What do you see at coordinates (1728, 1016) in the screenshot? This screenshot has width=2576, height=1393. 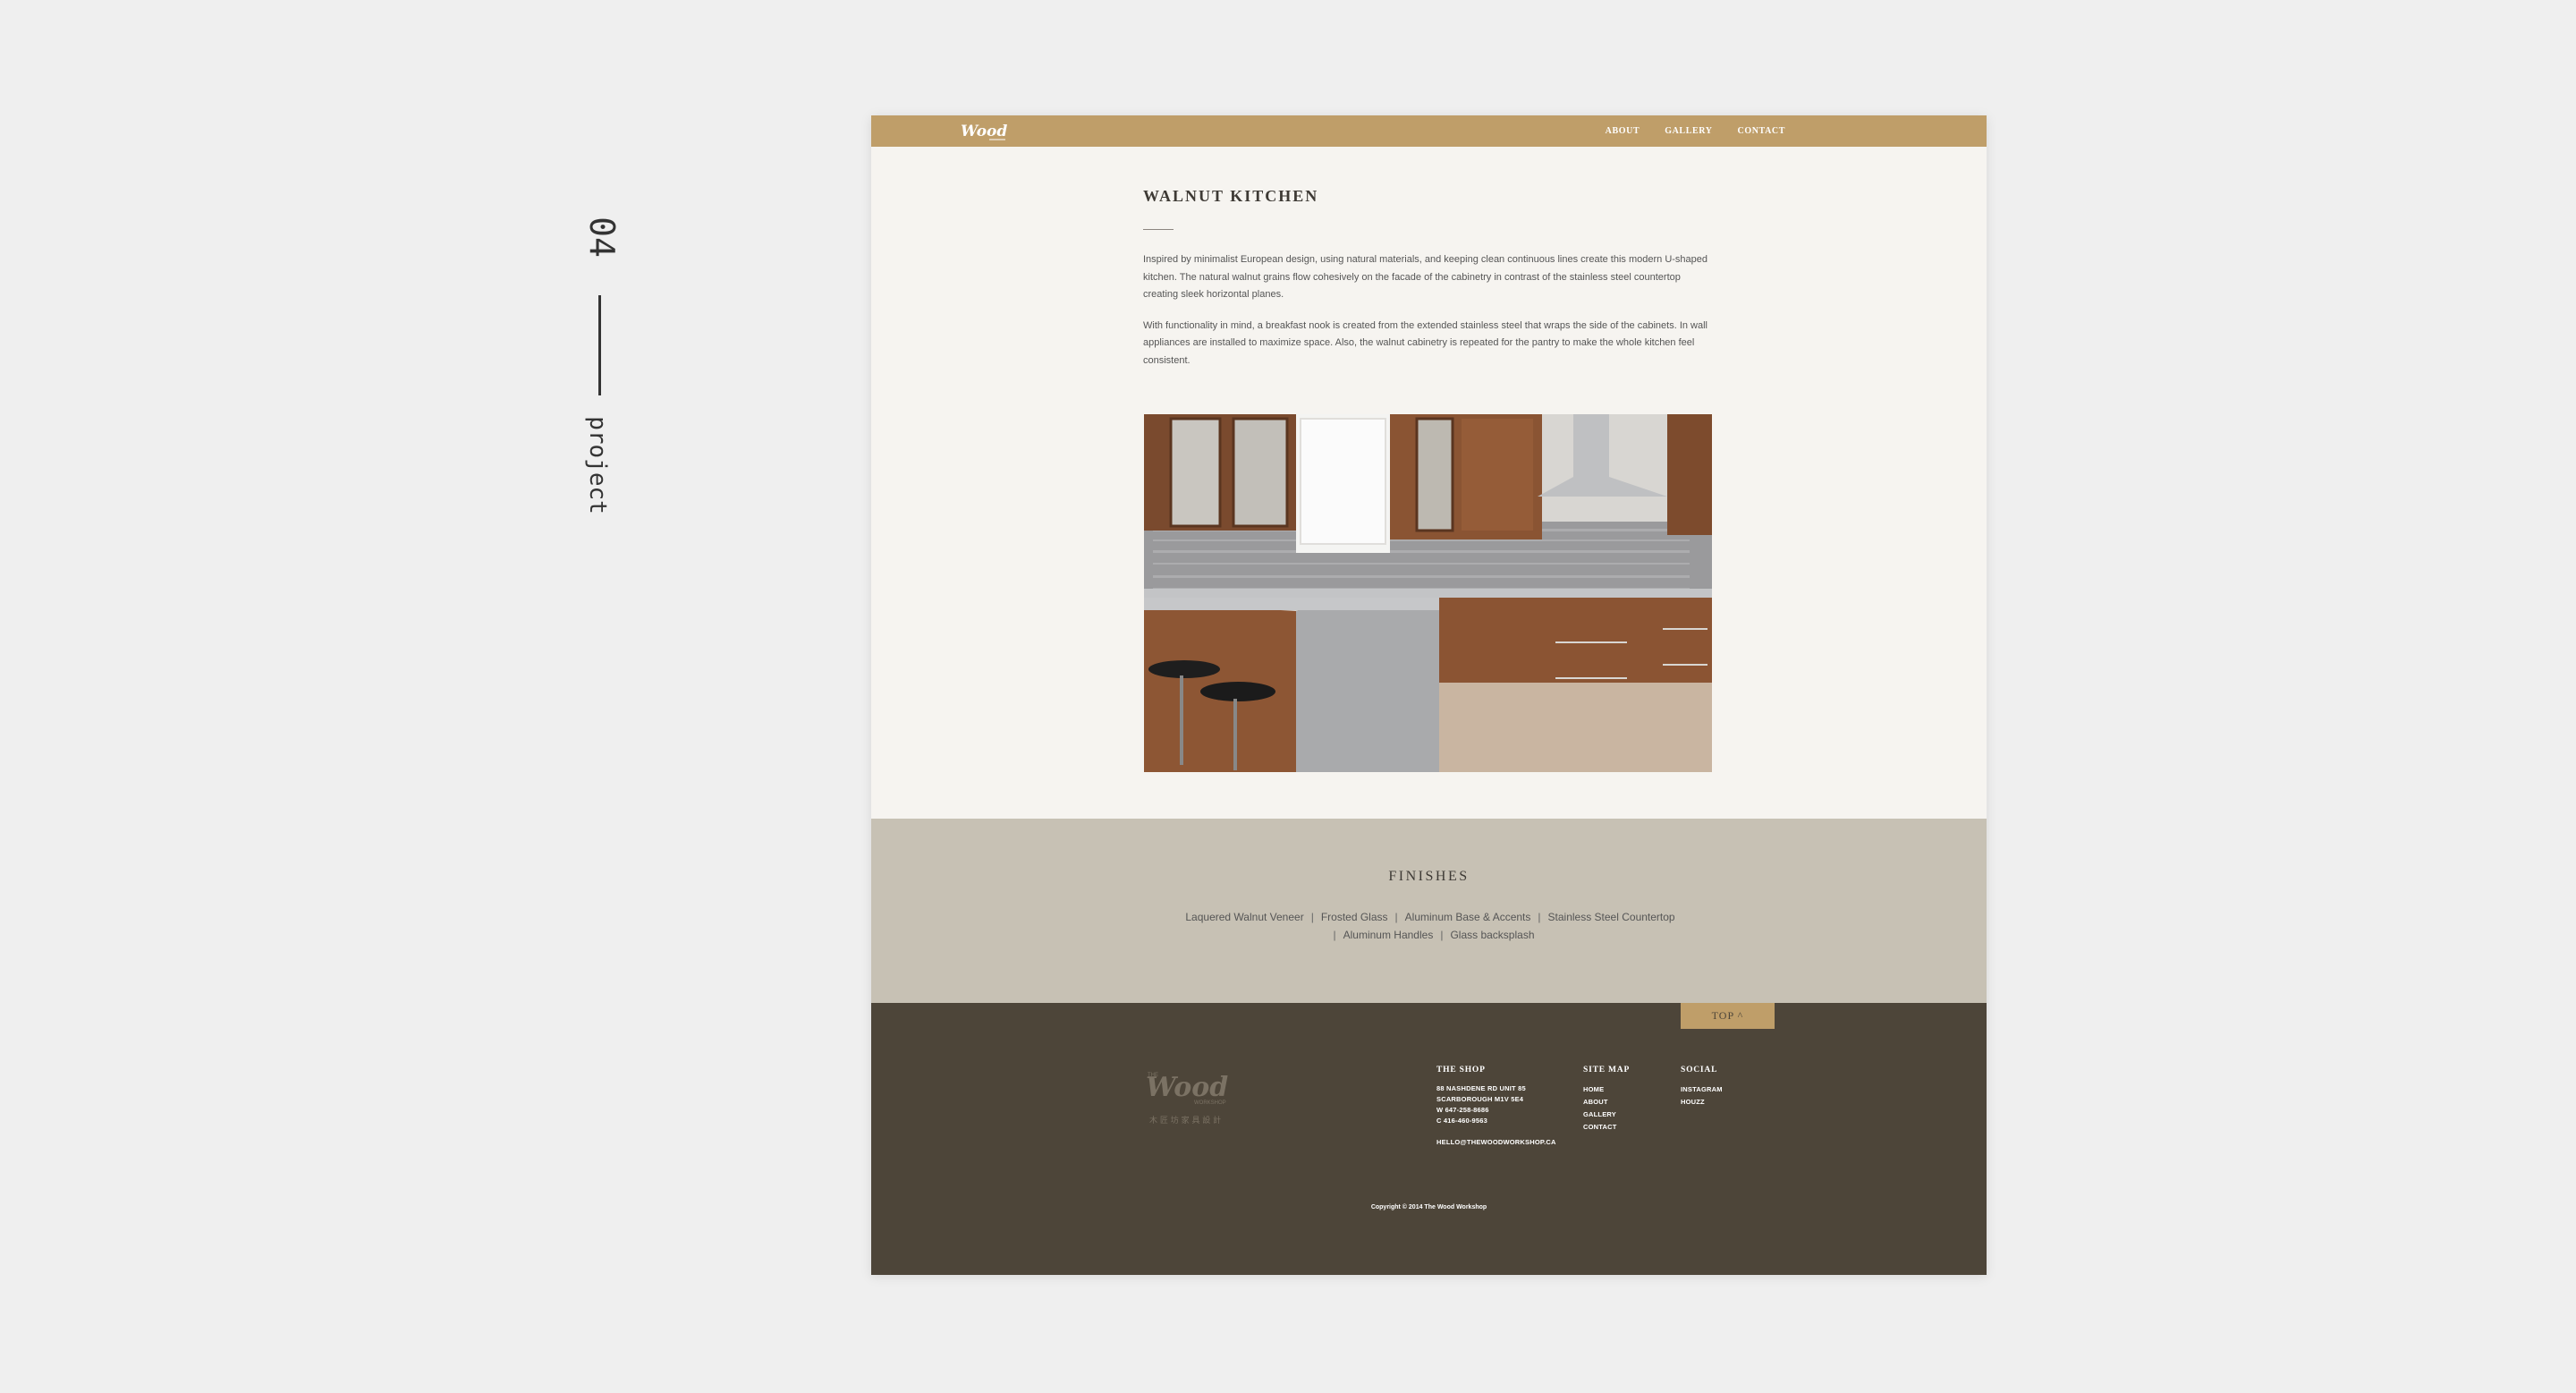 I see `back-to-top-button: TOP ^` at bounding box center [1728, 1016].